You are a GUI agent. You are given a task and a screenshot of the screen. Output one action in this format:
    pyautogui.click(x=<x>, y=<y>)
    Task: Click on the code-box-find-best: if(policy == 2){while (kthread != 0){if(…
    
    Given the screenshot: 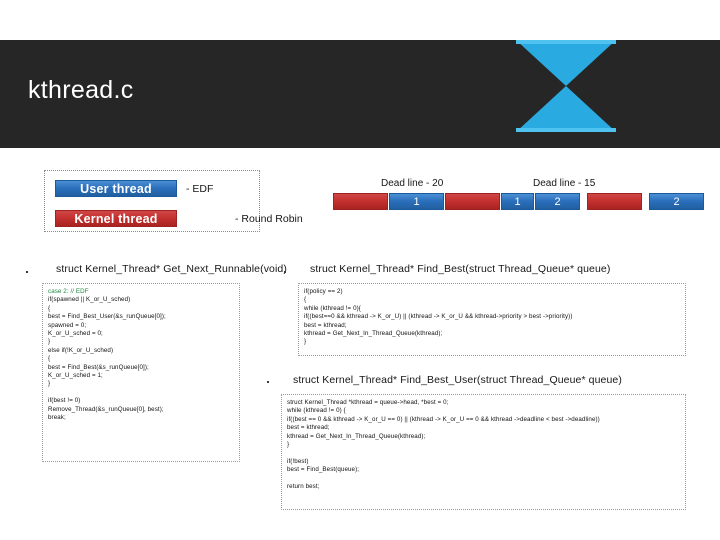 What is the action you would take?
    pyautogui.click(x=492, y=319)
    